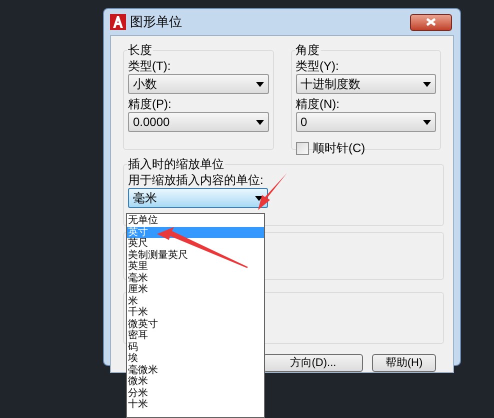  I want to click on checkbox, so click(302, 148).